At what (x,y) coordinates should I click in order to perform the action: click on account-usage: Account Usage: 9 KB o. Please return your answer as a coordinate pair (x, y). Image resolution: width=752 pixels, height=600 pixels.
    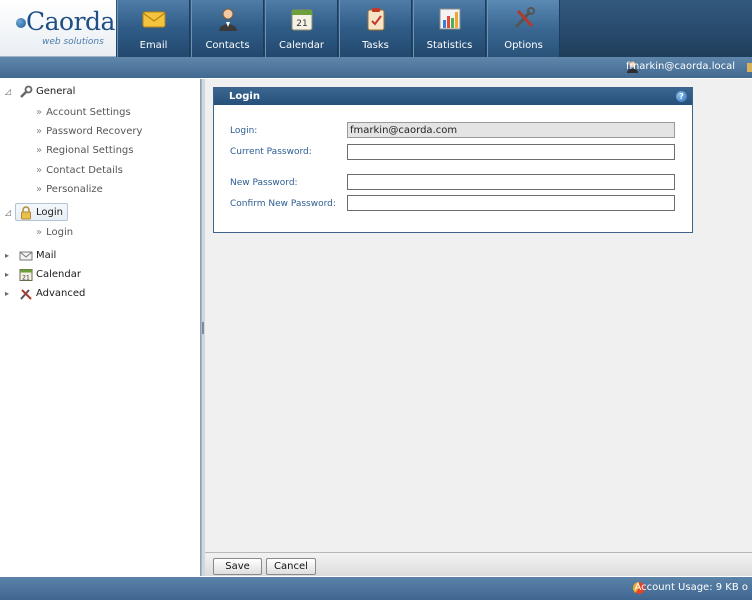
    Looking at the image, I should click on (691, 587).